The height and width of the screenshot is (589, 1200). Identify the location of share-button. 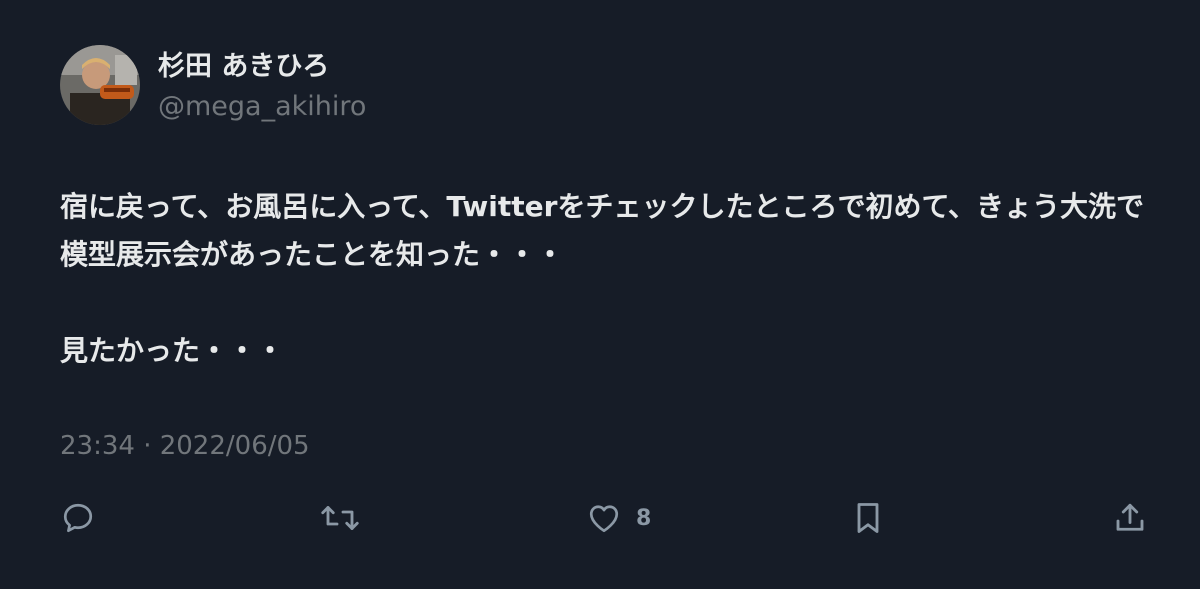
(1130, 518).